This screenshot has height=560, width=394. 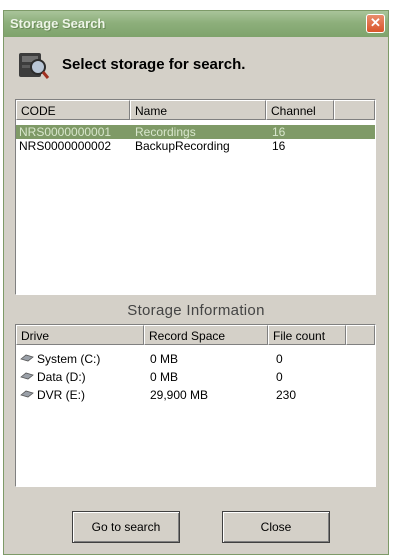 I want to click on window-title: Storage Search, so click(x=58, y=23).